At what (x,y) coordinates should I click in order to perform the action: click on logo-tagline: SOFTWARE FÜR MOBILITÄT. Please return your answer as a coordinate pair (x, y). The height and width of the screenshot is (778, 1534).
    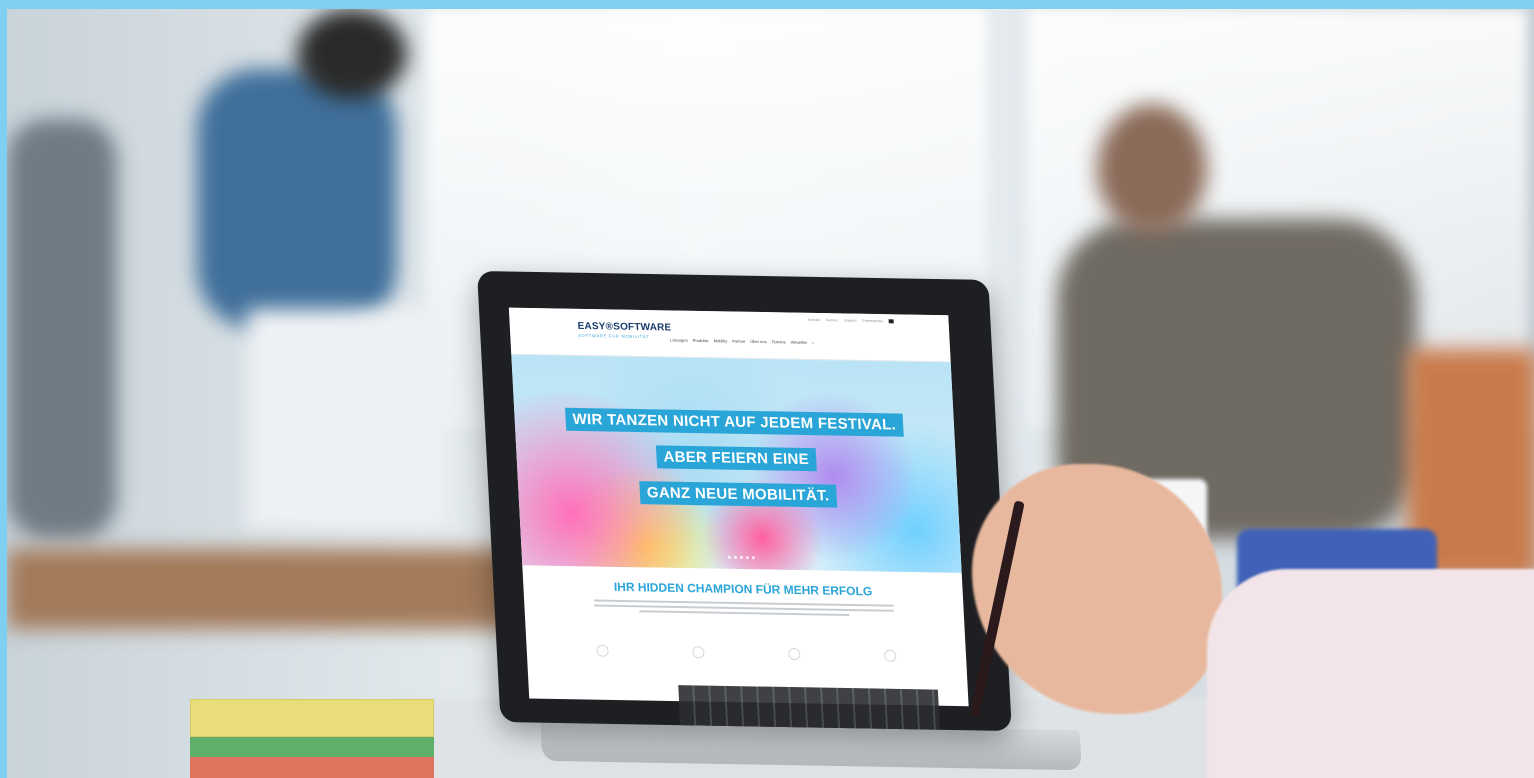
    Looking at the image, I should click on (614, 336).